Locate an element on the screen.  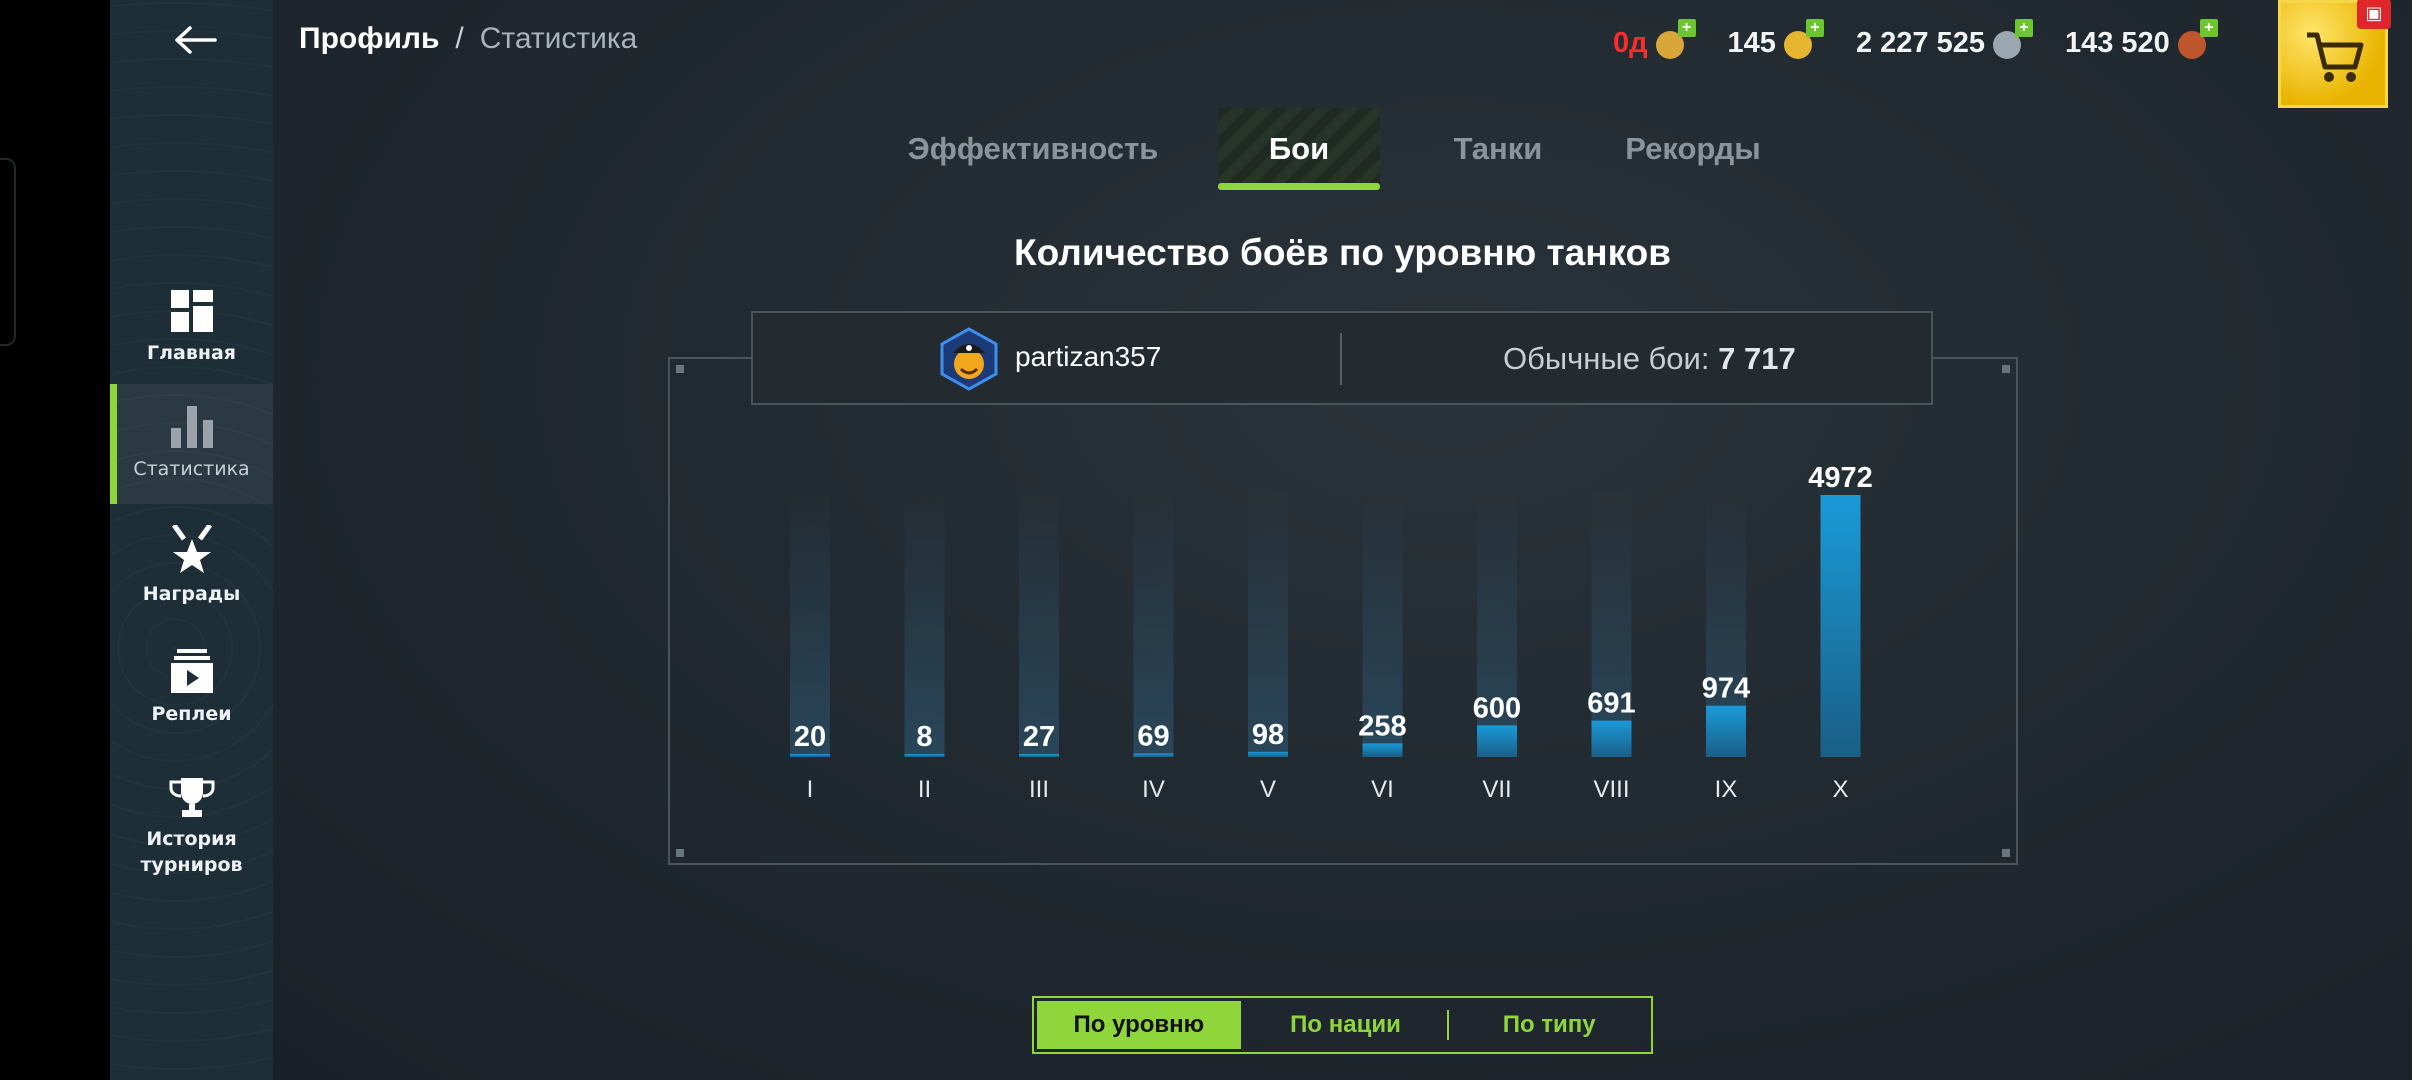
shopping-cart-icon is located at coordinates (2335, 57).